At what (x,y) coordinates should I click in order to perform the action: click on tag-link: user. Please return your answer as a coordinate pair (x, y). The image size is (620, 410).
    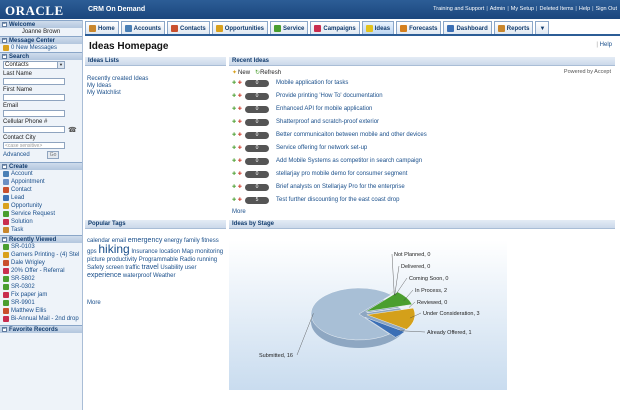
    Looking at the image, I should click on (191, 268).